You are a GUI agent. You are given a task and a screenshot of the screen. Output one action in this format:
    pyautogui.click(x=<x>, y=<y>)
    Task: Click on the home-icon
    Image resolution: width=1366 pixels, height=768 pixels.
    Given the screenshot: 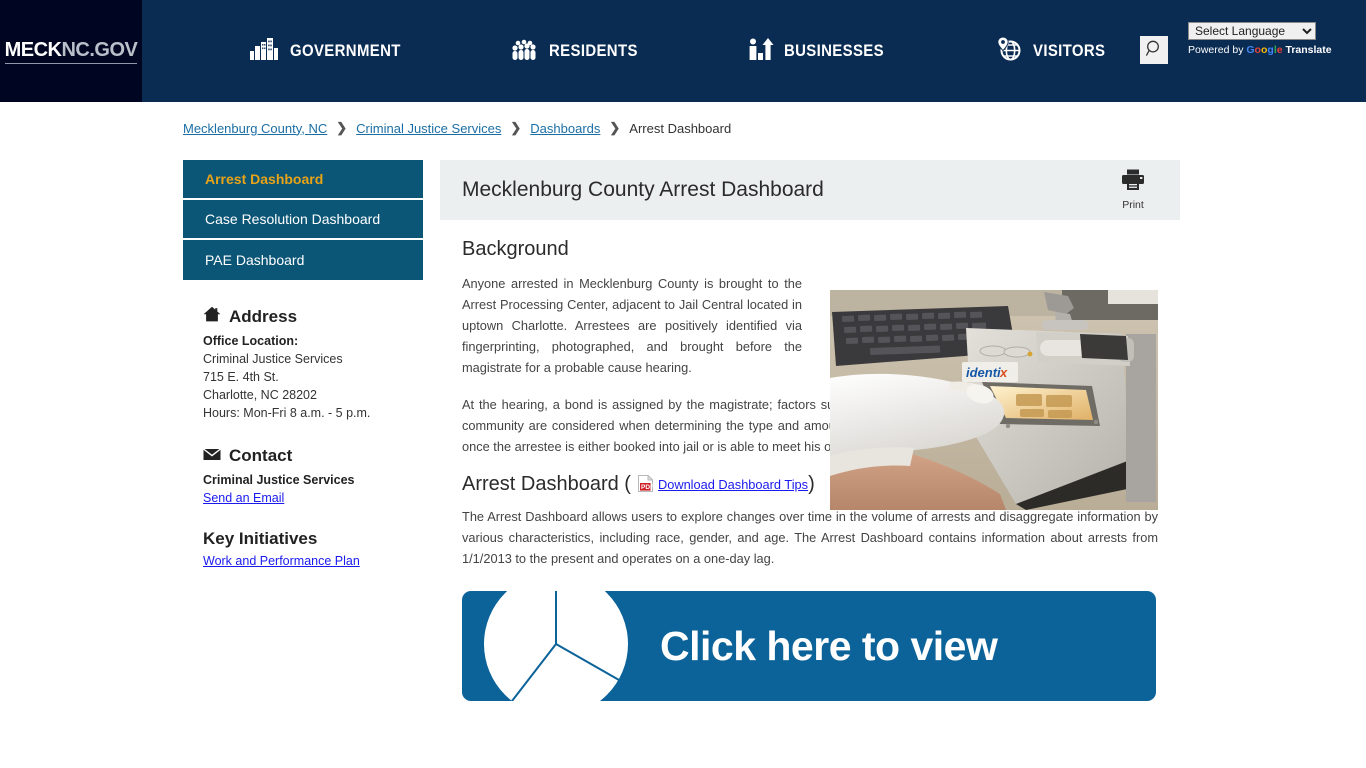 What is the action you would take?
    pyautogui.click(x=212, y=316)
    